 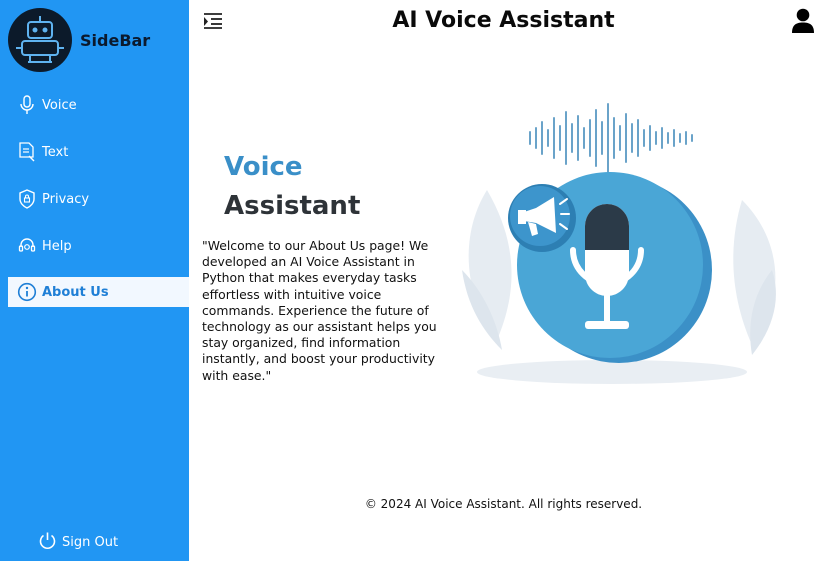 What do you see at coordinates (27, 292) in the screenshot?
I see `info-icon` at bounding box center [27, 292].